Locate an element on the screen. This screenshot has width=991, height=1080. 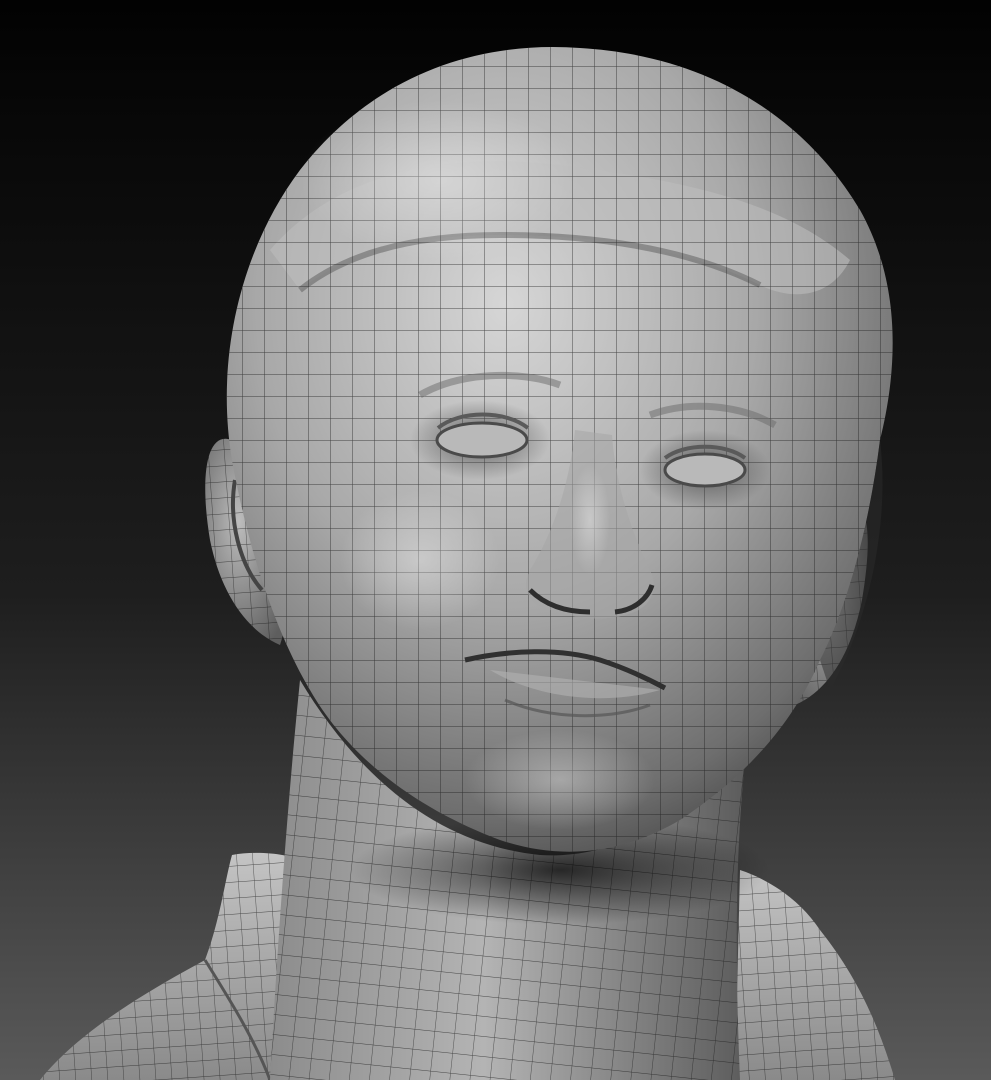
left-eye is located at coordinates (482, 440).